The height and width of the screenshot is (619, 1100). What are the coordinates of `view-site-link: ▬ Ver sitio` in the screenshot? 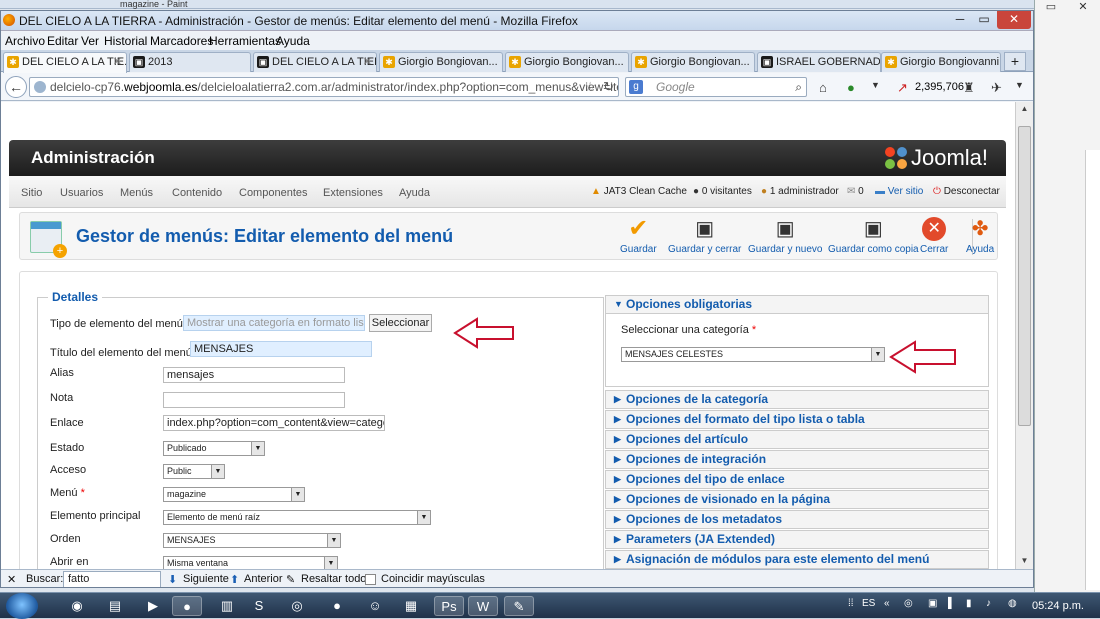 It's located at (899, 191).